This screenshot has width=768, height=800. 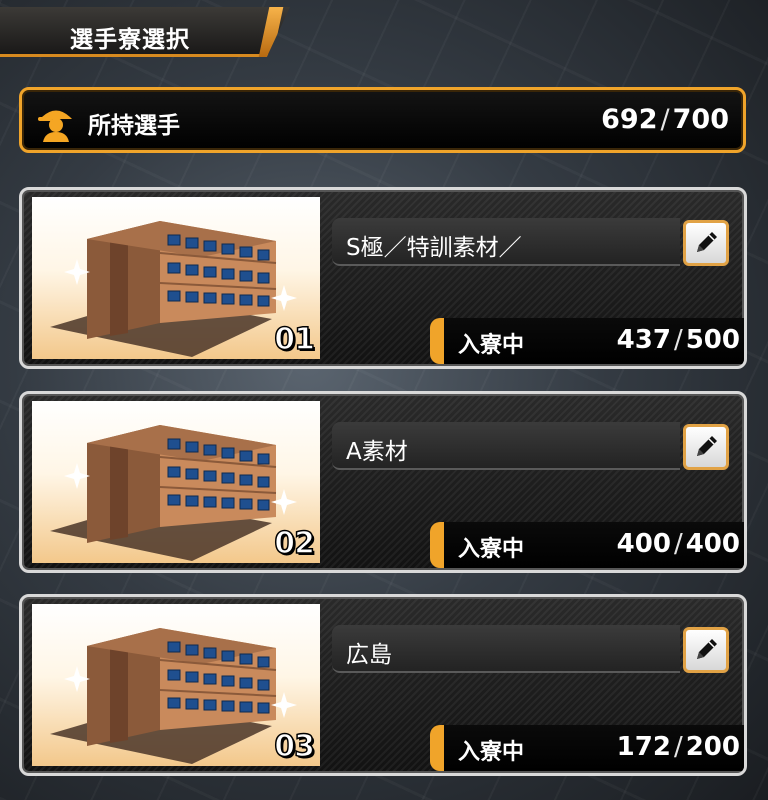 What do you see at coordinates (712, 340) in the screenshot?
I see `occupancy-max: 500` at bounding box center [712, 340].